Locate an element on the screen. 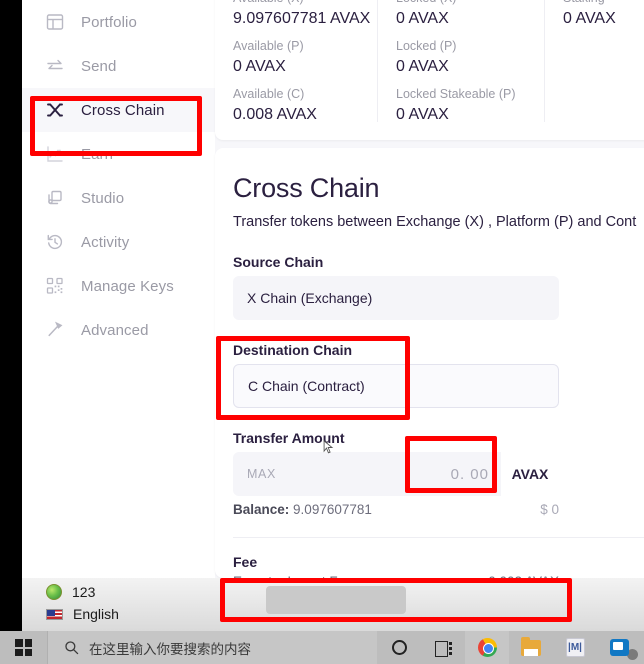 Image resolution: width=644 pixels, height=664 pixels. balance-label: Available (P) is located at coordinates (268, 46).